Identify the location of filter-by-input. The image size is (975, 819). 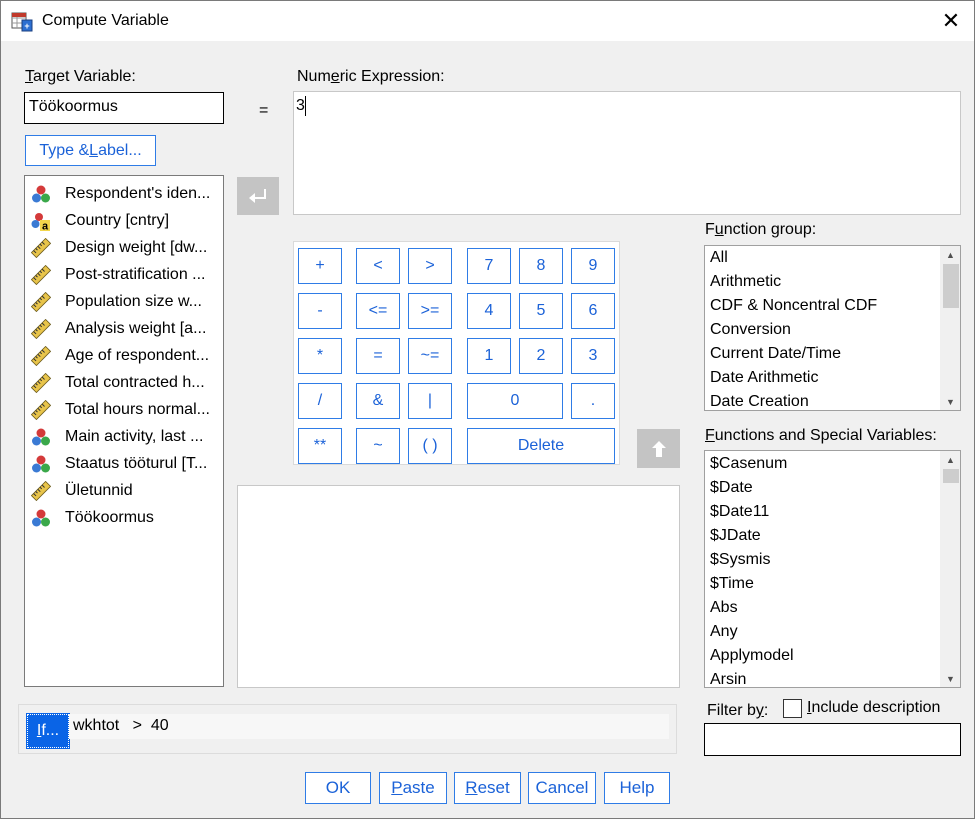
(832, 739).